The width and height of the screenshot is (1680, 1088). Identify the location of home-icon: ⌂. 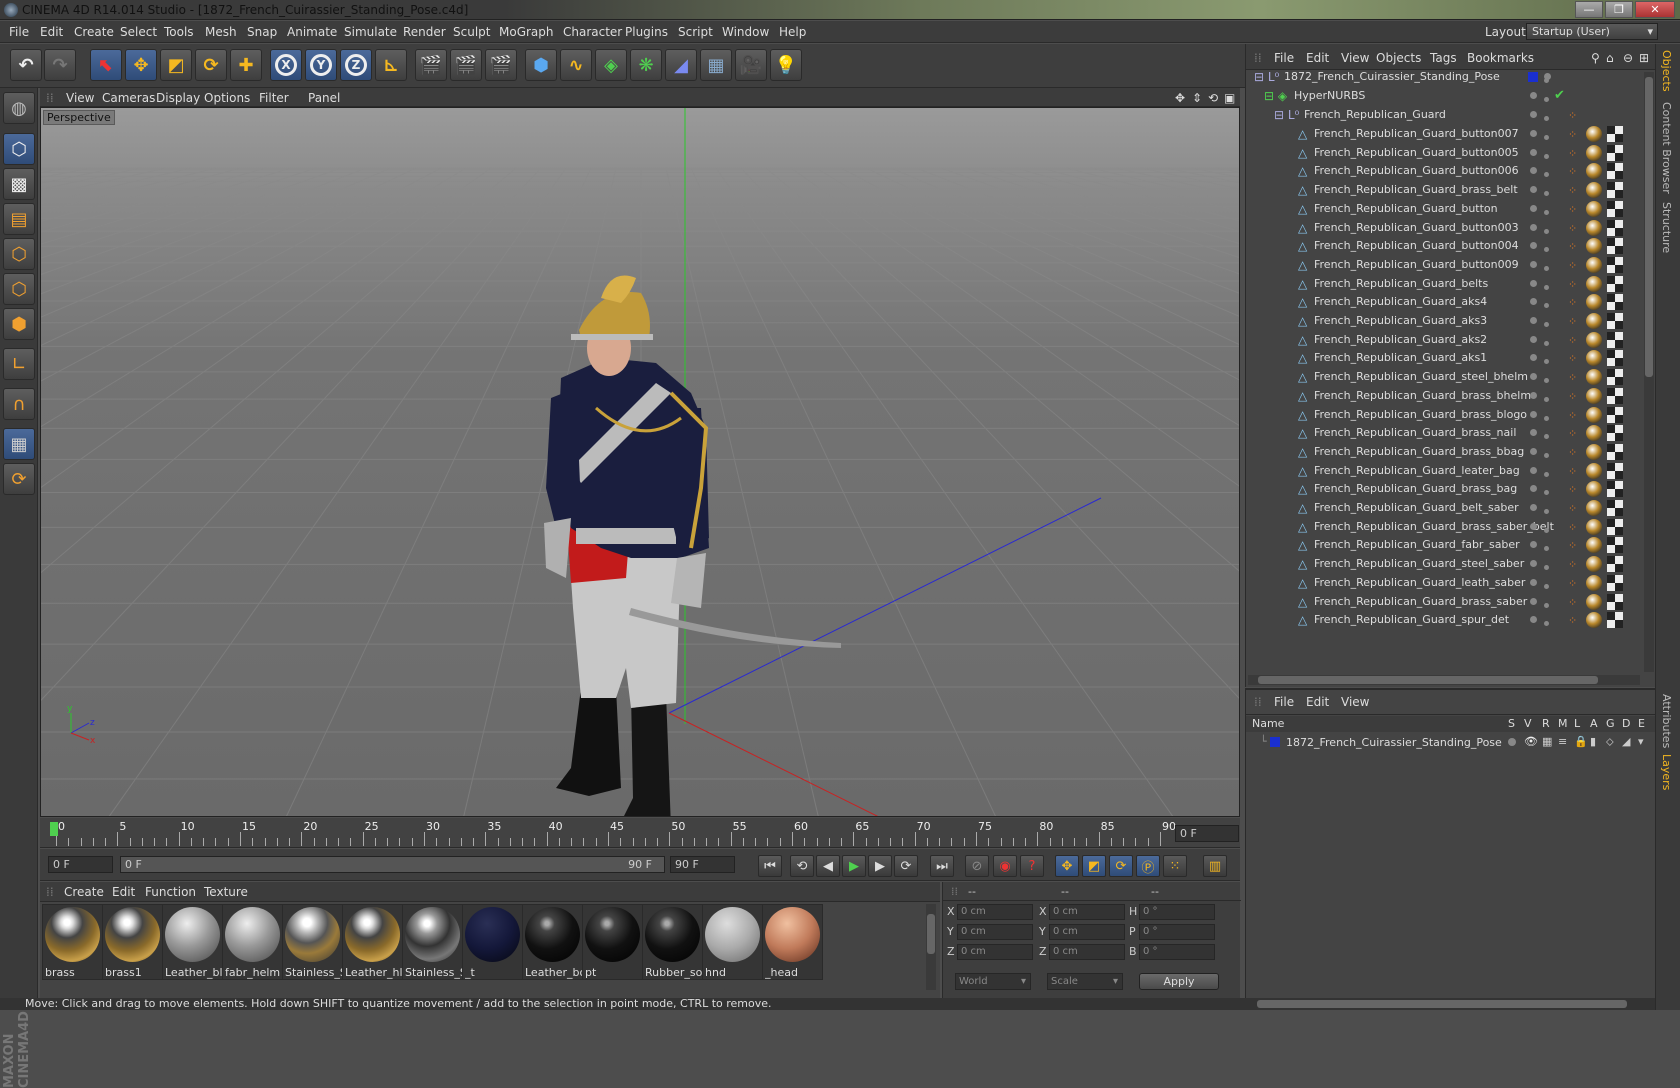
(1610, 58).